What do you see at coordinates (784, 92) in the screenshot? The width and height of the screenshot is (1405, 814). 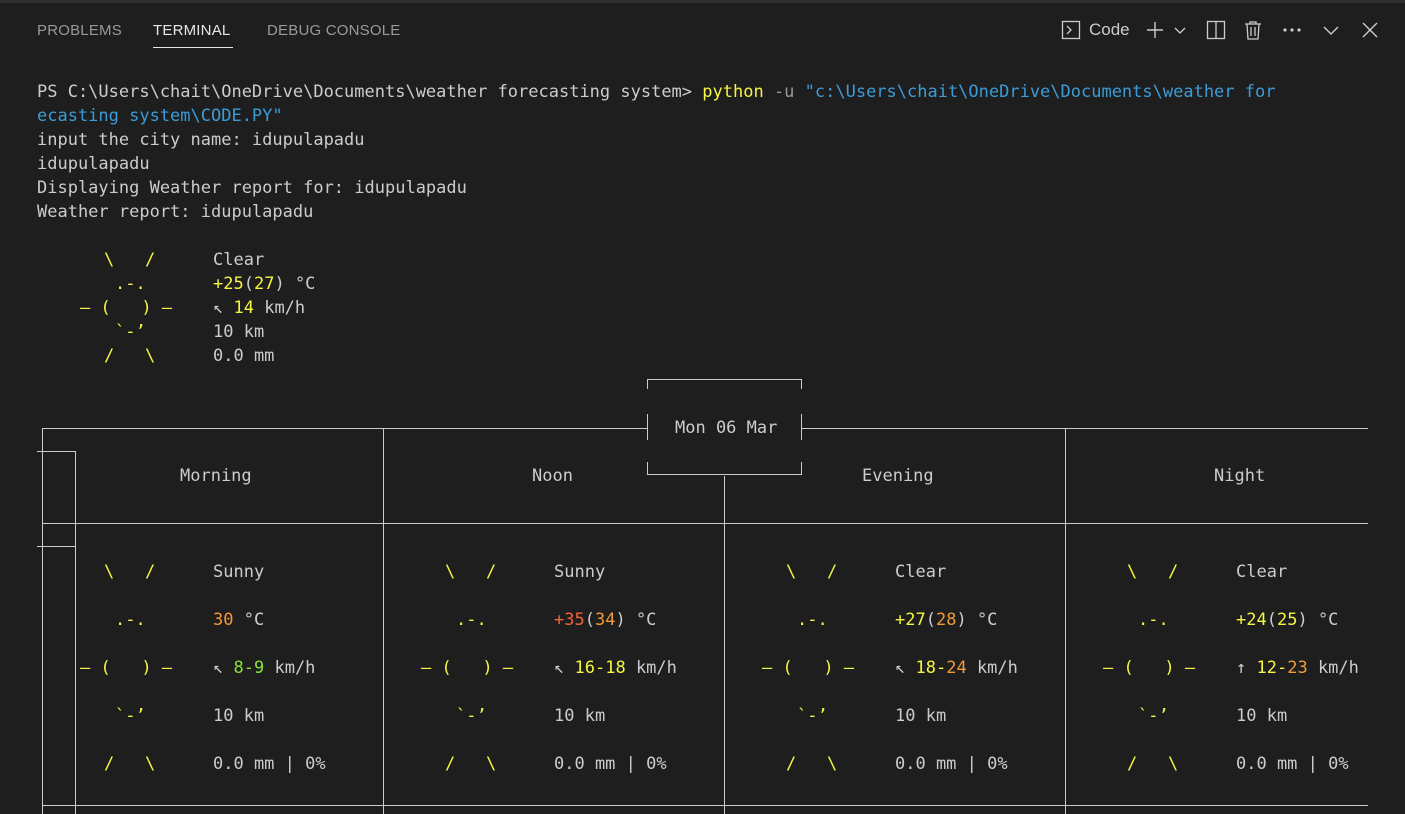 I see `command-flag: -u` at bounding box center [784, 92].